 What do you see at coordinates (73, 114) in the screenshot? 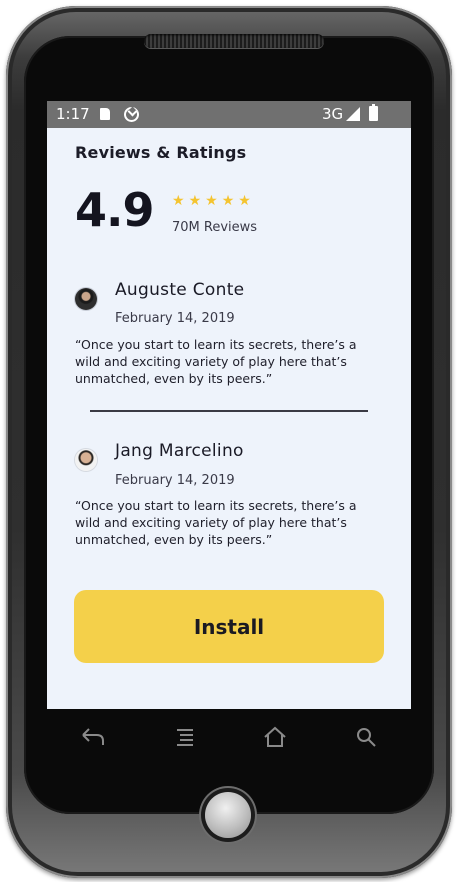
I see `status-time: 1:17` at bounding box center [73, 114].